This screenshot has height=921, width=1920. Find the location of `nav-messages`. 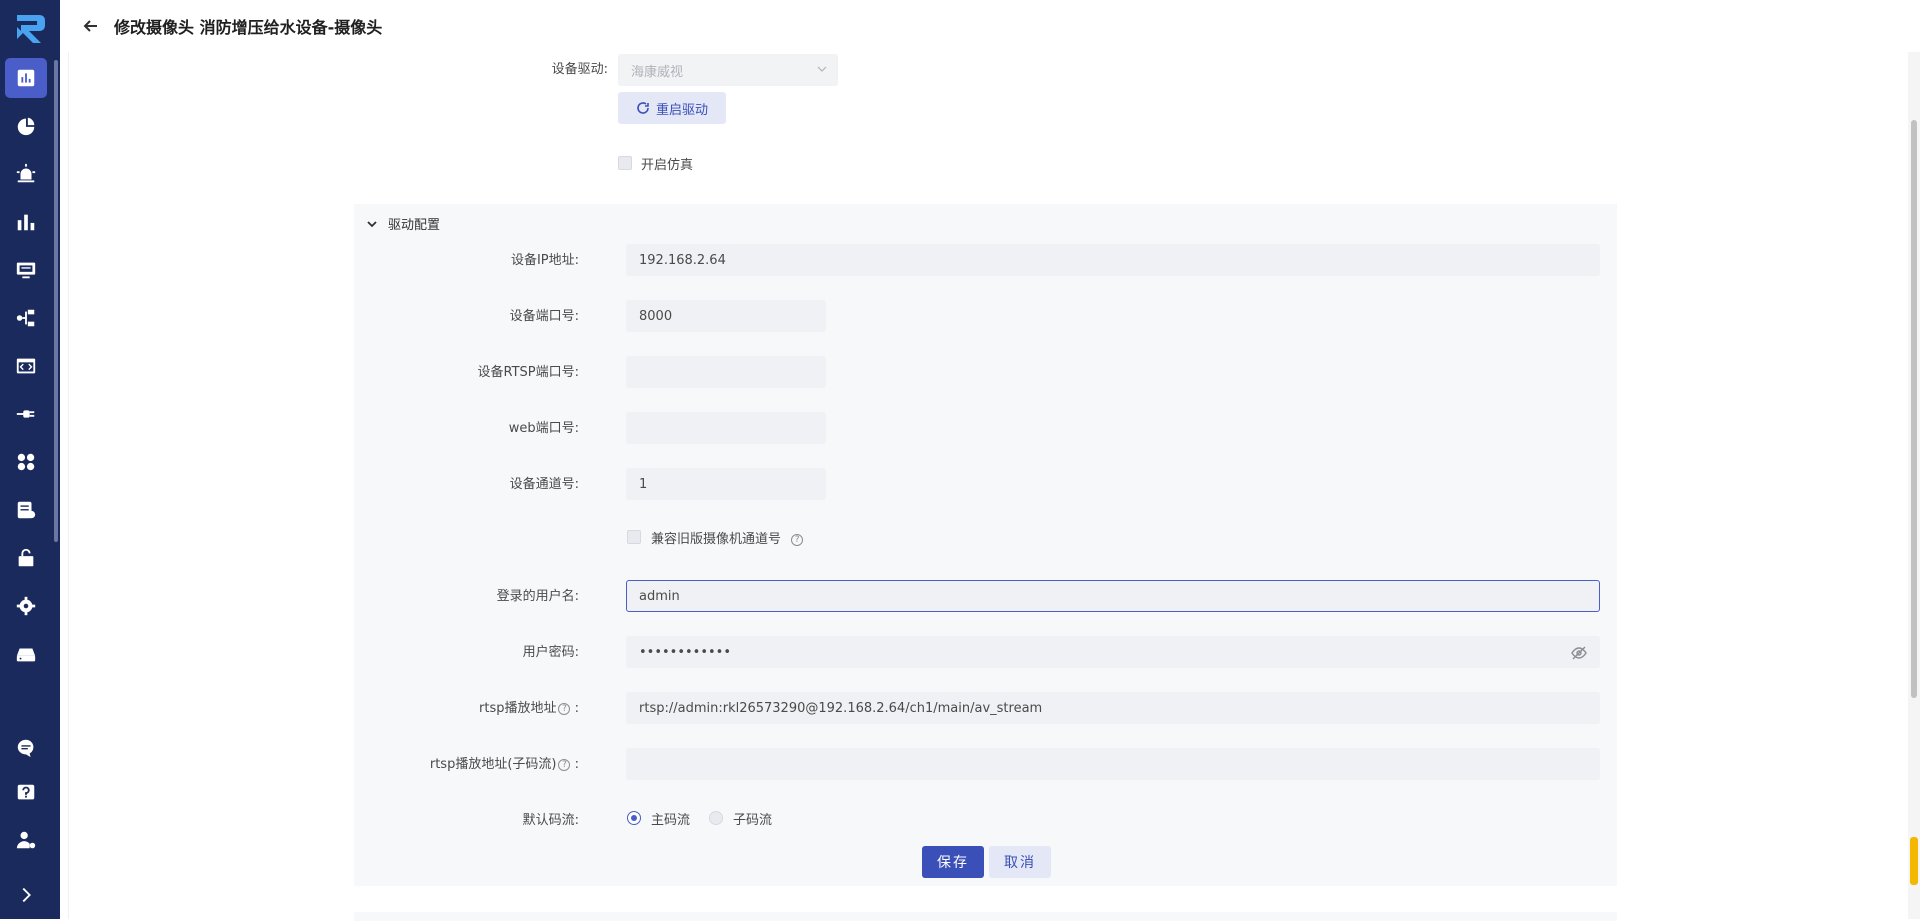

nav-messages is located at coordinates (26, 748).